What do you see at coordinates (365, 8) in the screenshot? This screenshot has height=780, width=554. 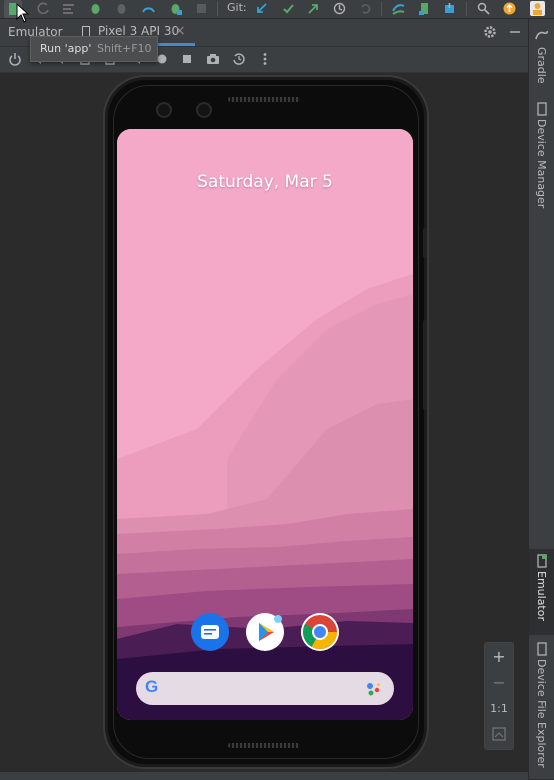 I see `rollback-icon` at bounding box center [365, 8].